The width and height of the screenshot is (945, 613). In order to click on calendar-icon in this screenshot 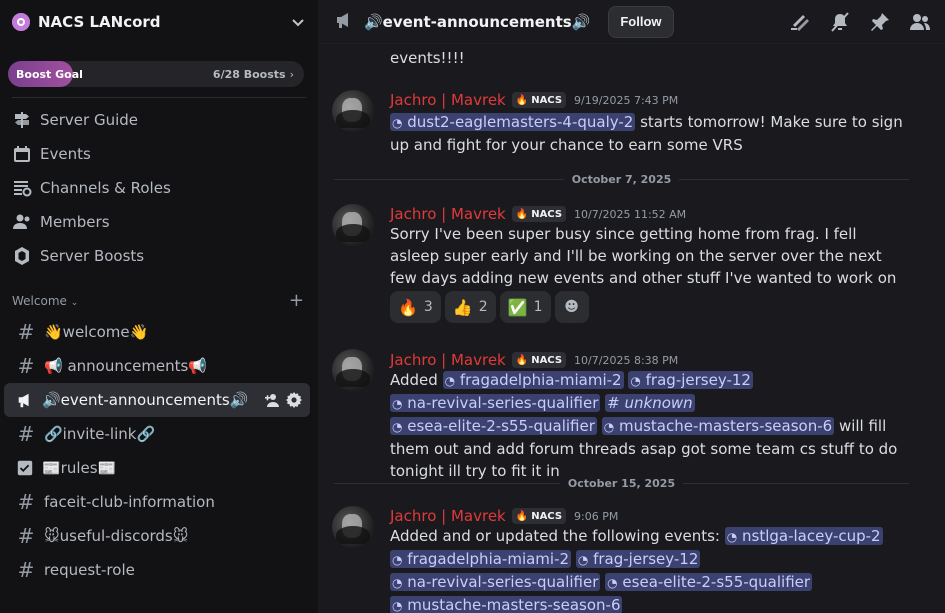, I will do `click(22, 154)`.